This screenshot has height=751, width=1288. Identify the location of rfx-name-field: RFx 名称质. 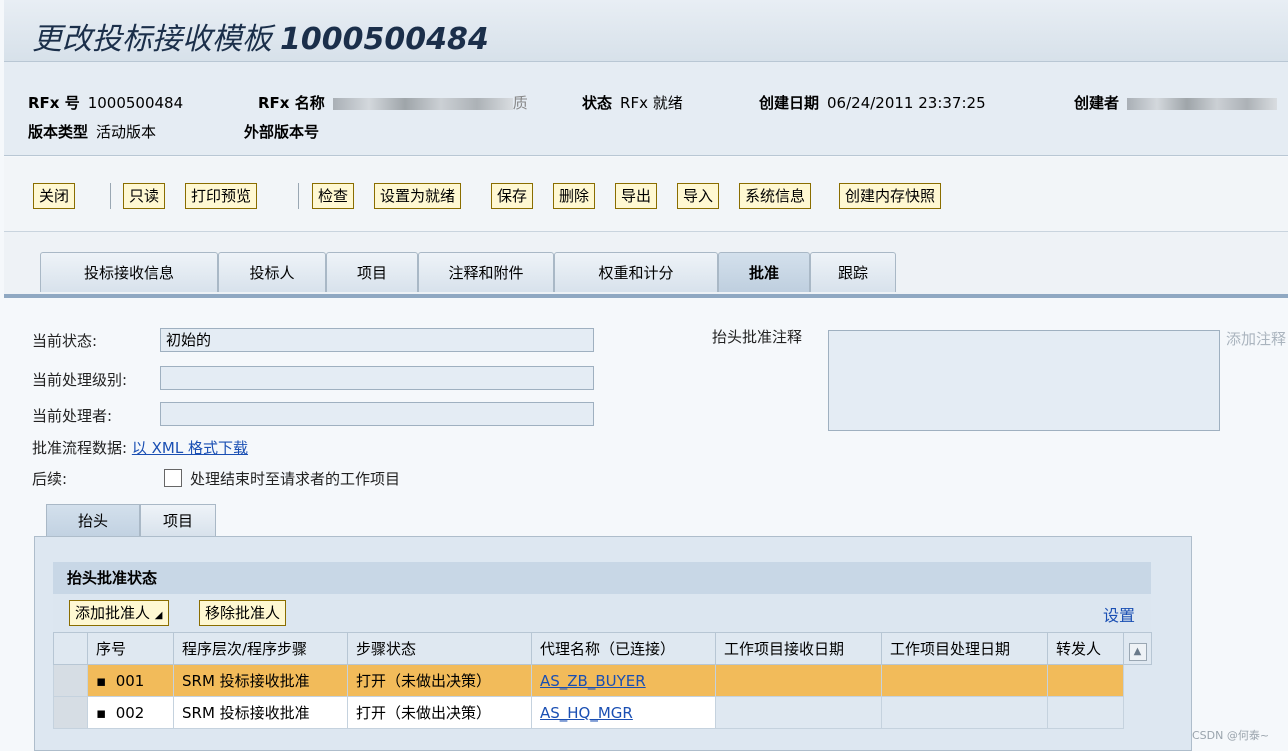
(393, 103).